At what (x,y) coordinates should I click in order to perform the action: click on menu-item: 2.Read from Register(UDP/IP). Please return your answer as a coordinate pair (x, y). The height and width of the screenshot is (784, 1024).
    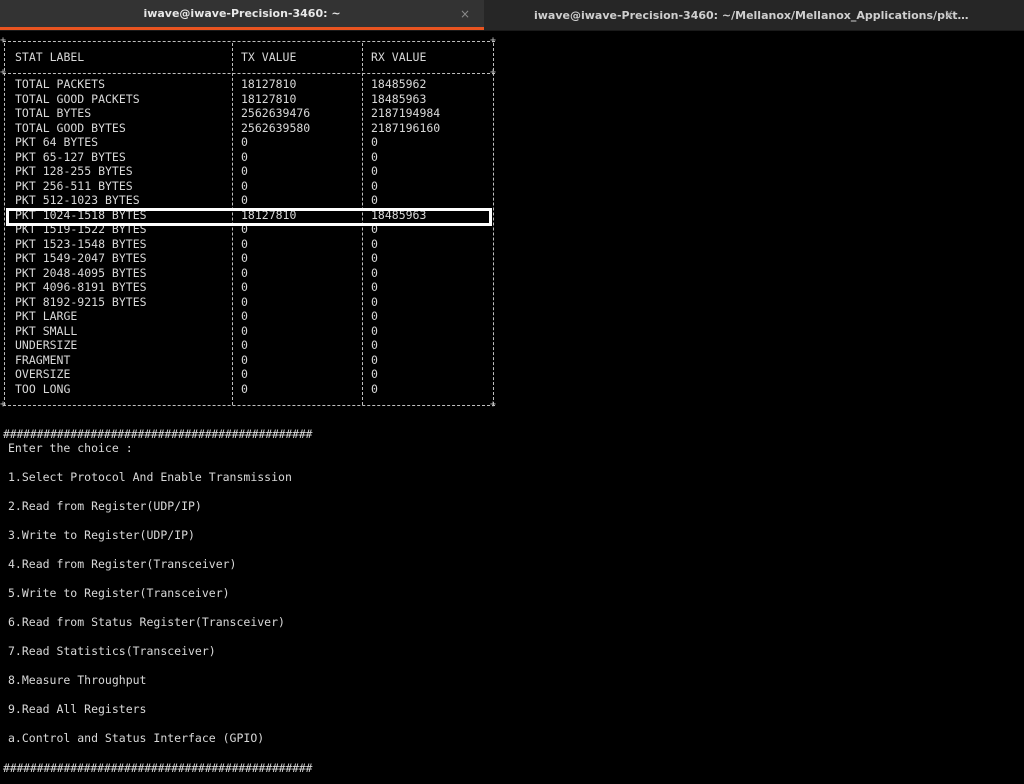
    Looking at the image, I should click on (105, 506).